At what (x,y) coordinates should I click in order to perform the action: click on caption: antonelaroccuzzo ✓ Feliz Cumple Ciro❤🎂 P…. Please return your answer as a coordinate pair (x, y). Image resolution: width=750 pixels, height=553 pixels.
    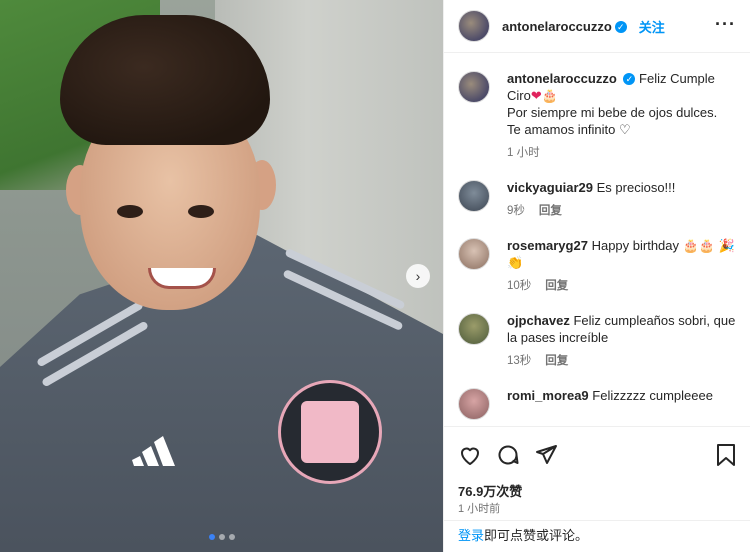
    Looking at the image, I should click on (597, 107).